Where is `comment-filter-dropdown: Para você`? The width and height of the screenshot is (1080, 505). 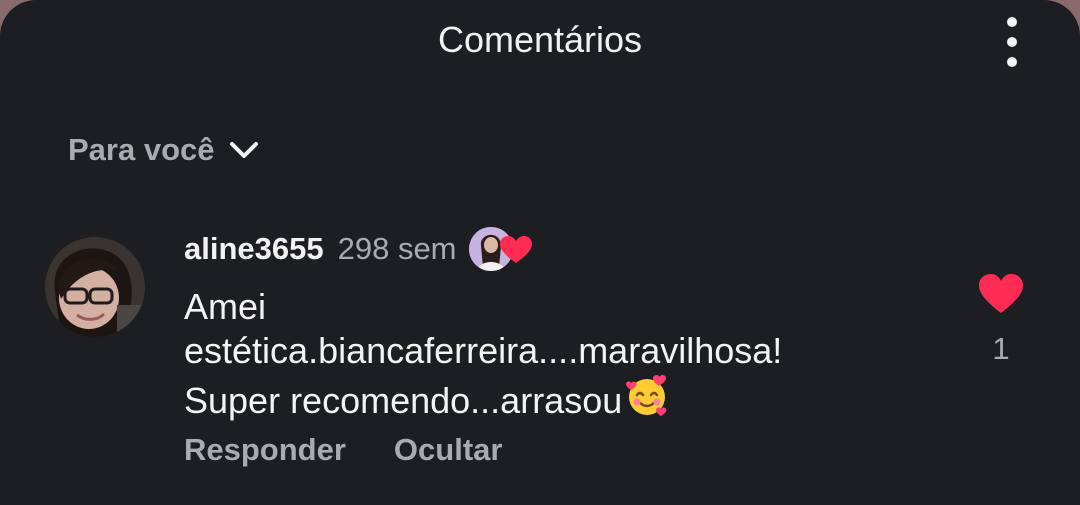
comment-filter-dropdown: Para você is located at coordinates (163, 150).